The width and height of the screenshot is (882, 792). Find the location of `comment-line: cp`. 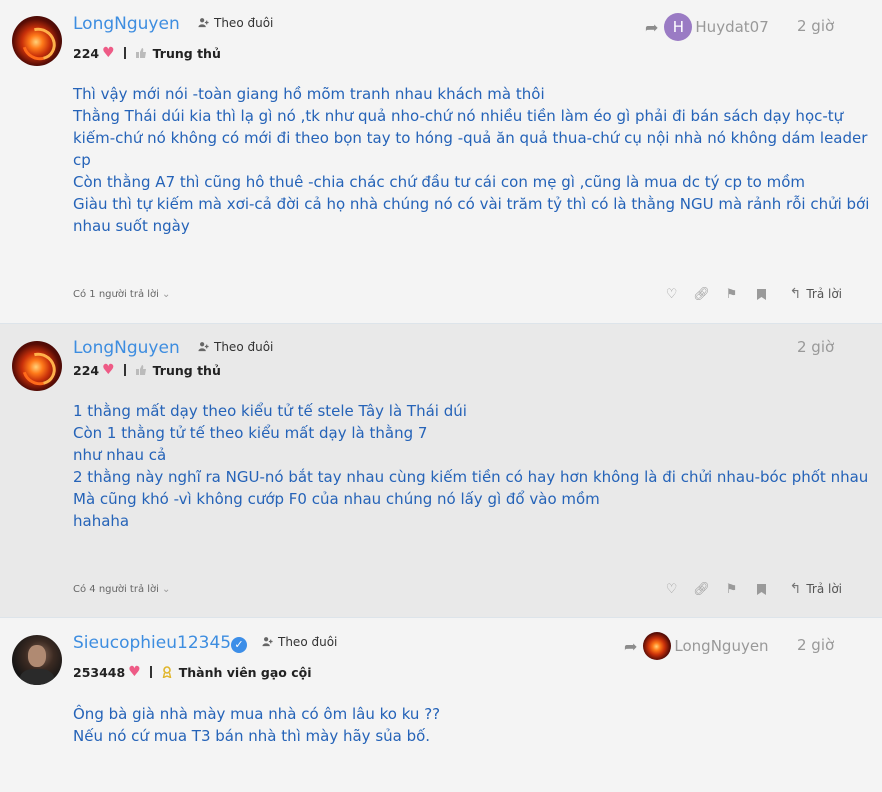

comment-line: cp is located at coordinates (82, 160).